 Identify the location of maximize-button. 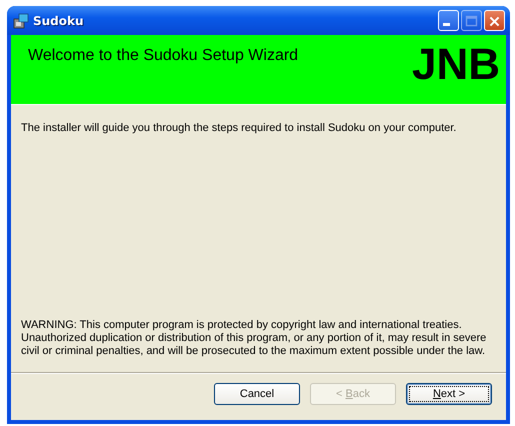
(471, 20).